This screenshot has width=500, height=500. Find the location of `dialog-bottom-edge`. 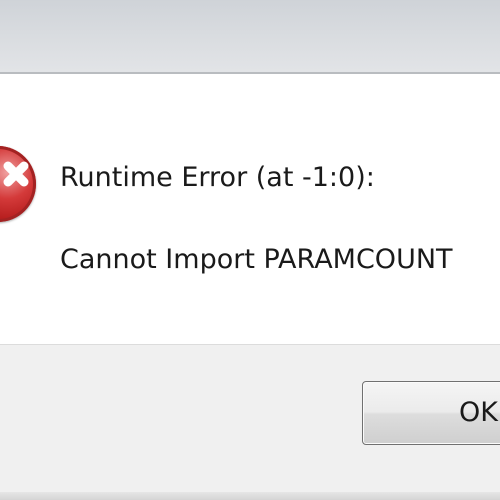

dialog-bottom-edge is located at coordinates (250, 496).